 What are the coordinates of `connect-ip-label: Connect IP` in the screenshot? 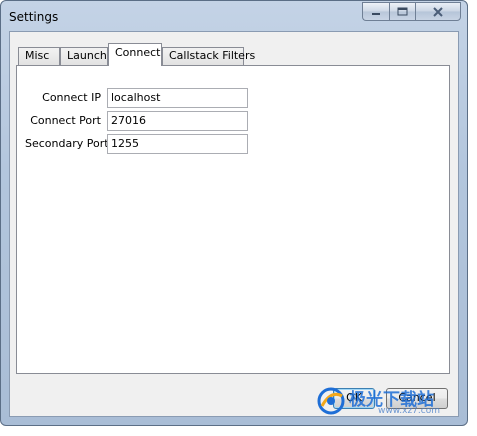 It's located at (71, 97).